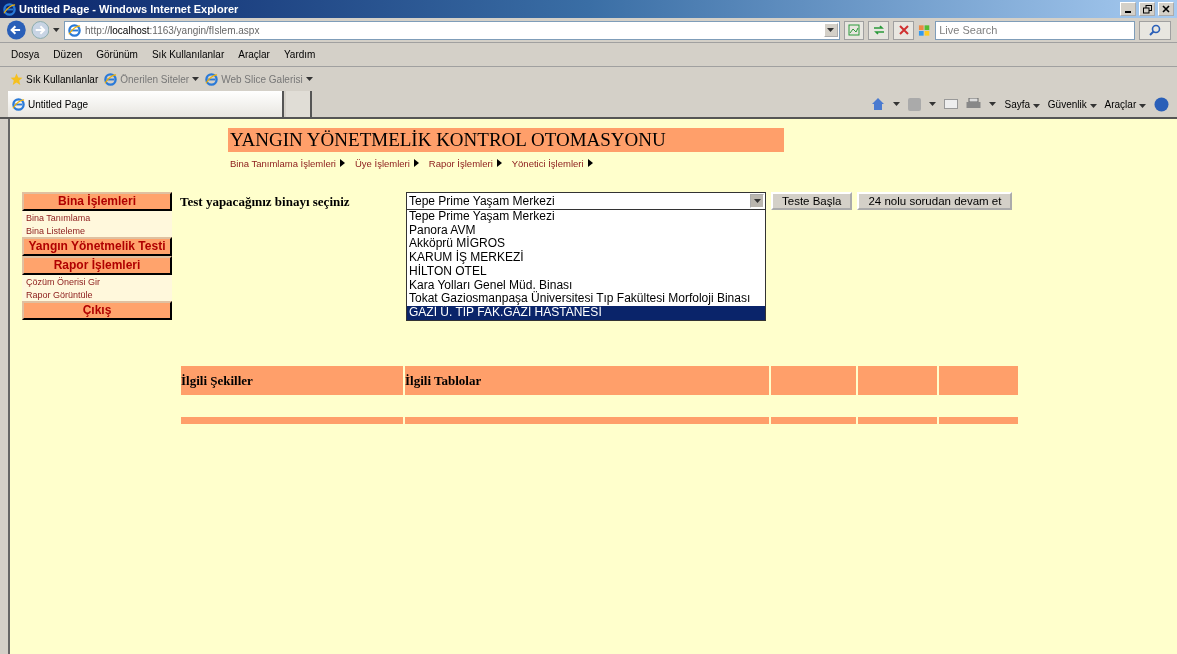 The width and height of the screenshot is (1177, 654). Describe the element at coordinates (146, 104) in the screenshot. I see `browser-tab: Untitled Page` at that location.